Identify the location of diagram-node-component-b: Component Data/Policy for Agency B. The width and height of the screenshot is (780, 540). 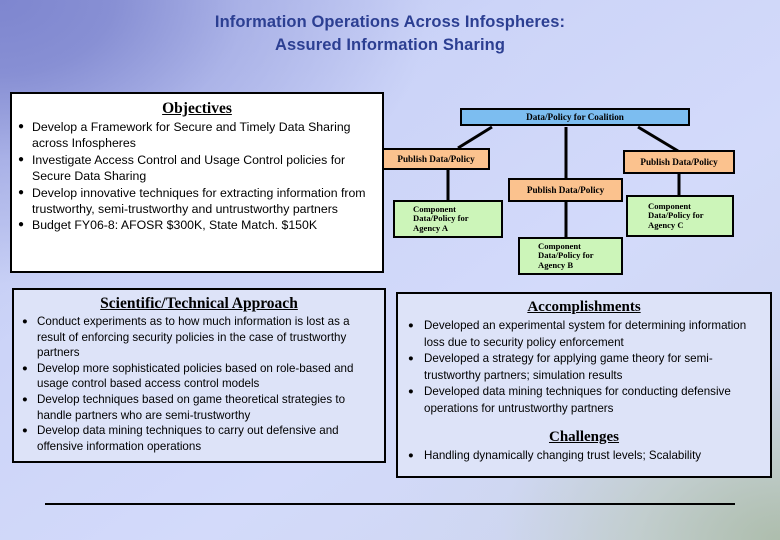
(570, 256).